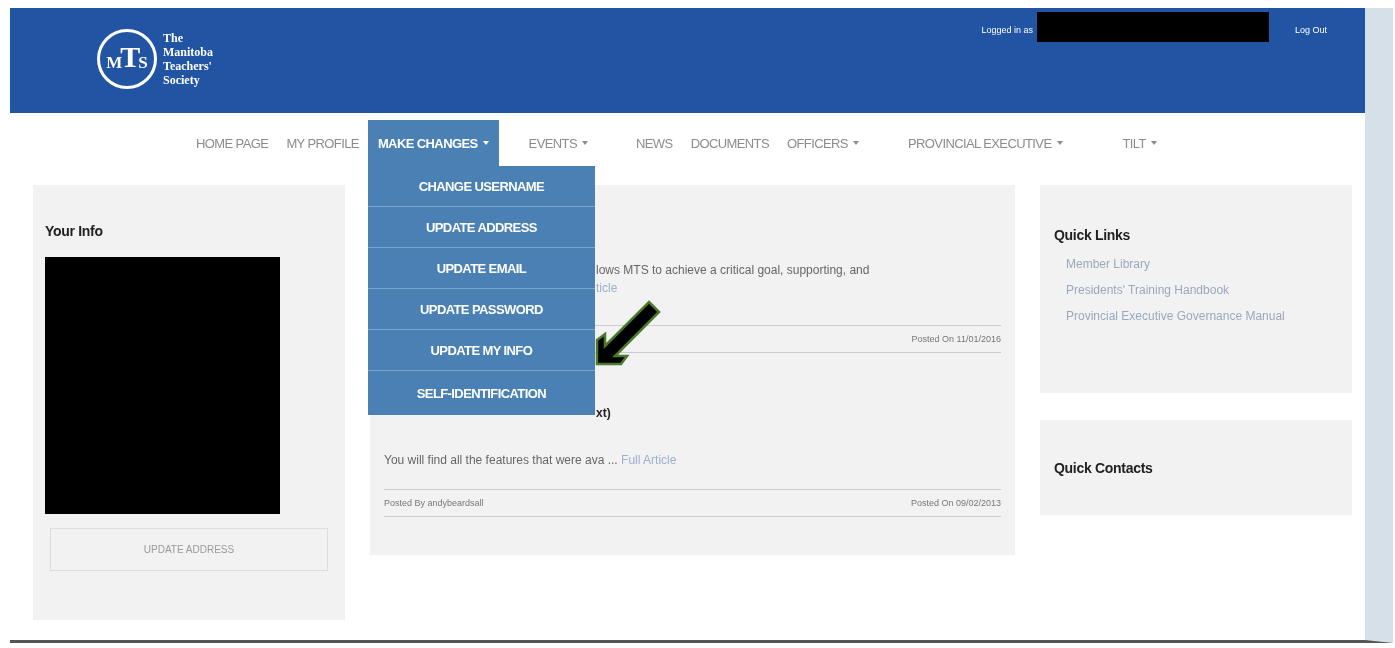  What do you see at coordinates (955, 503) in the screenshot?
I see `posted-on-text: Posted On 09/02/2013` at bounding box center [955, 503].